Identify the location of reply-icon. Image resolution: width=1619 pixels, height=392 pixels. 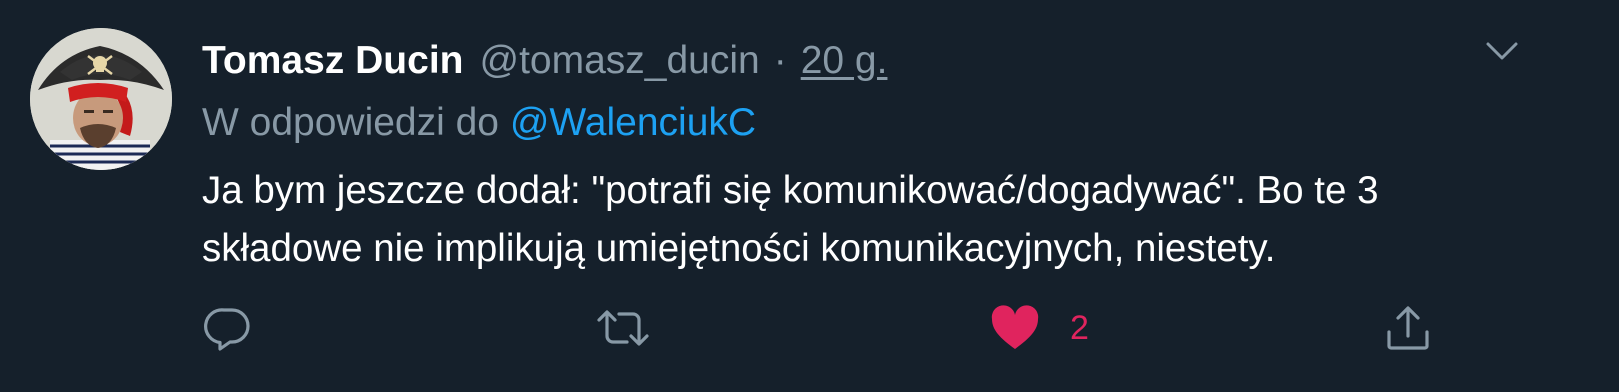
(227, 329).